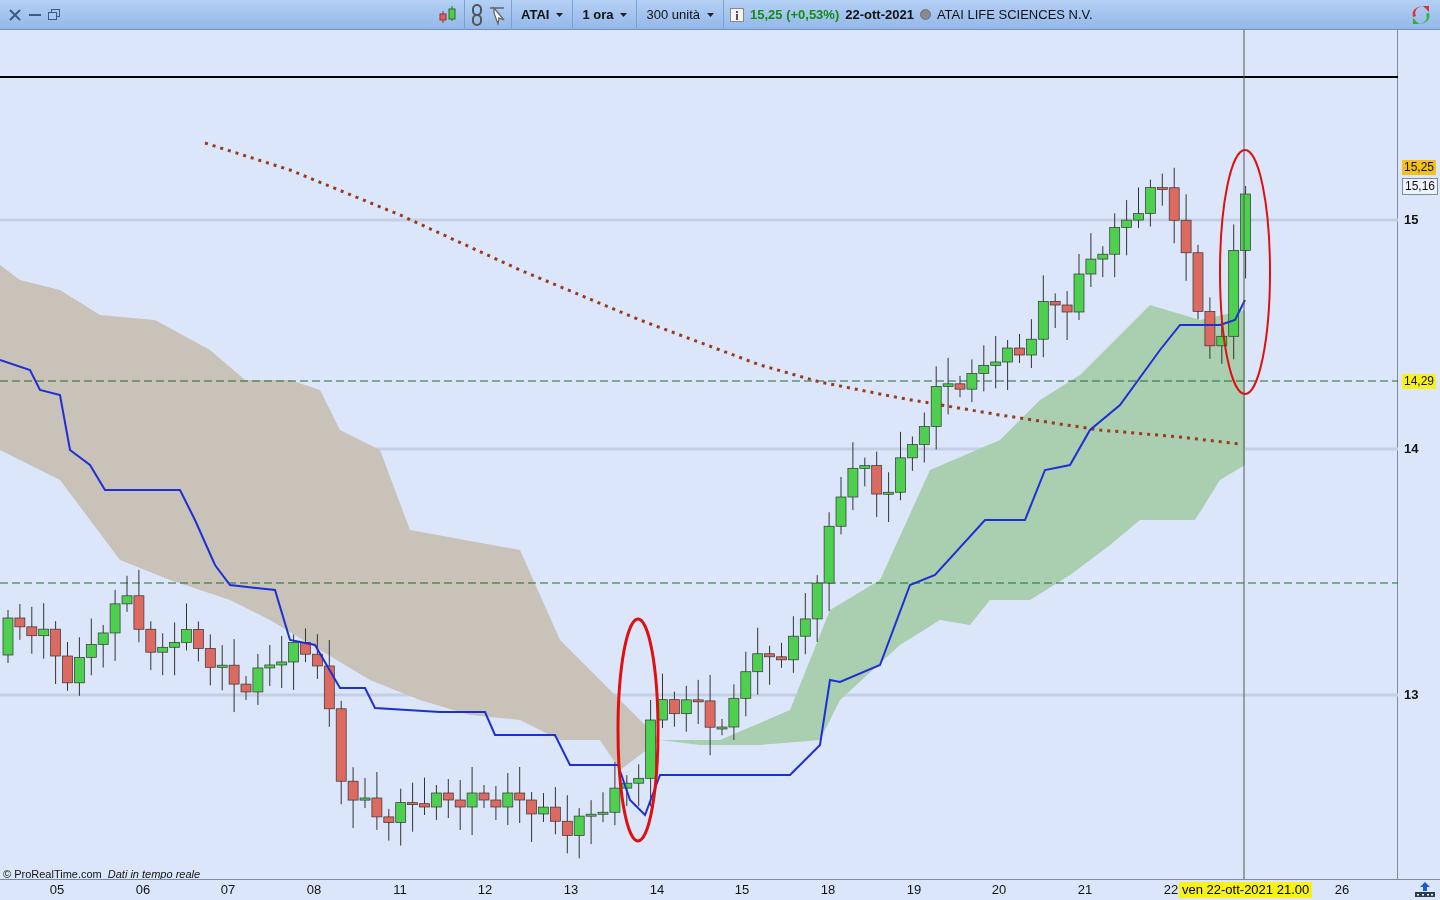 This screenshot has width=1440, height=900. What do you see at coordinates (57, 889) in the screenshot?
I see `date-label: 05` at bounding box center [57, 889].